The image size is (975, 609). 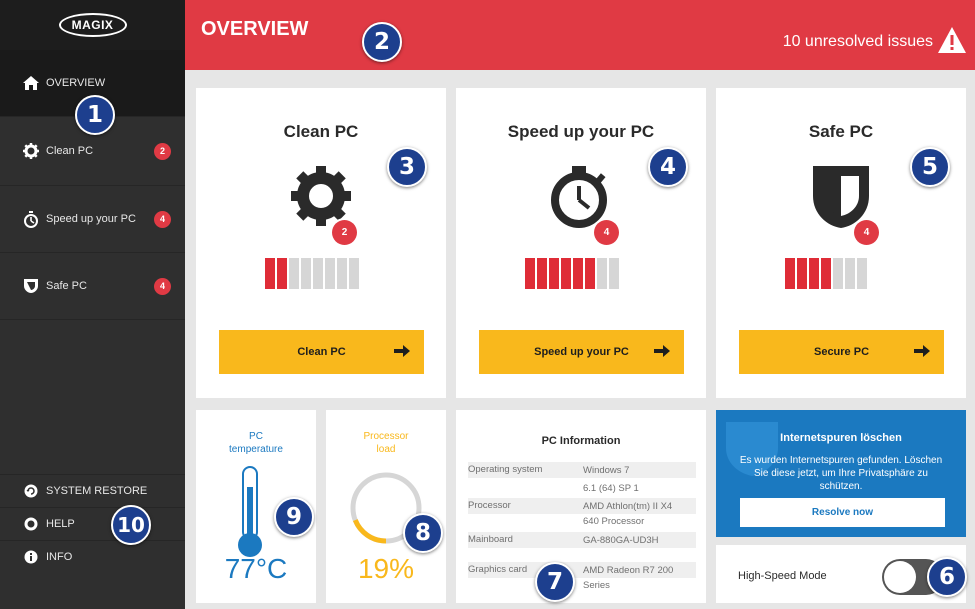 I want to click on callout-marker: 1, so click(x=95, y=115).